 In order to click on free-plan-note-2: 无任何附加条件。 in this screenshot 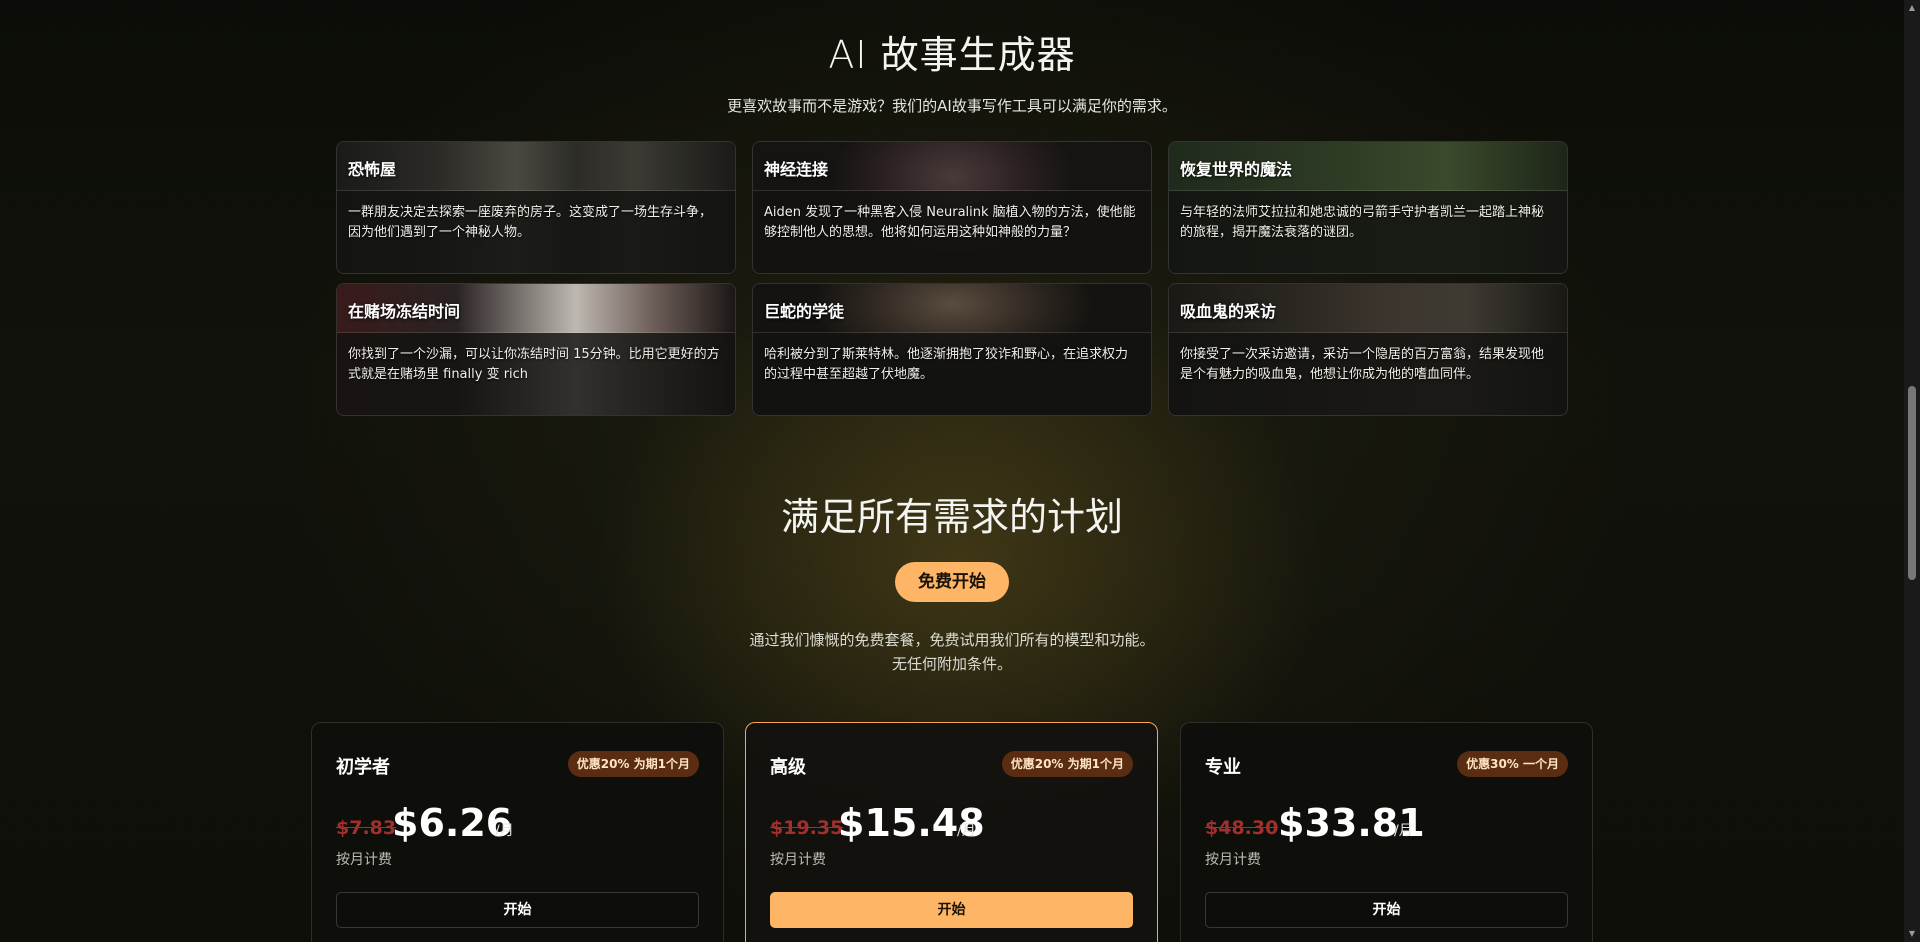, I will do `click(951, 664)`.